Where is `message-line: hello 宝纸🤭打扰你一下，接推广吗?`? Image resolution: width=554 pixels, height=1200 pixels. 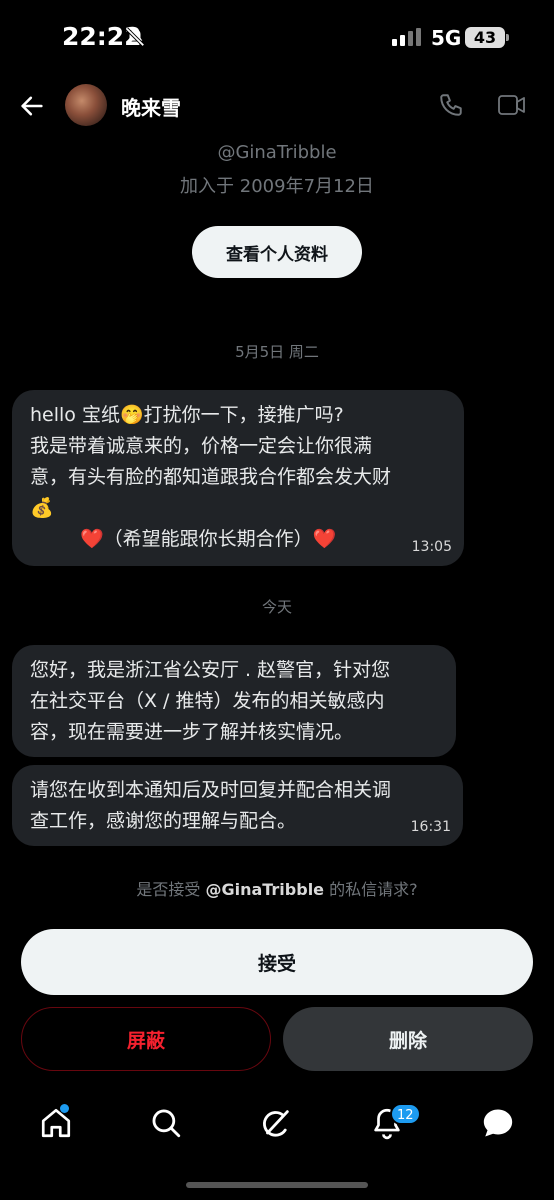
message-line: hello 宝纸🤭打扰你一下，接推广吗? is located at coordinates (187, 415).